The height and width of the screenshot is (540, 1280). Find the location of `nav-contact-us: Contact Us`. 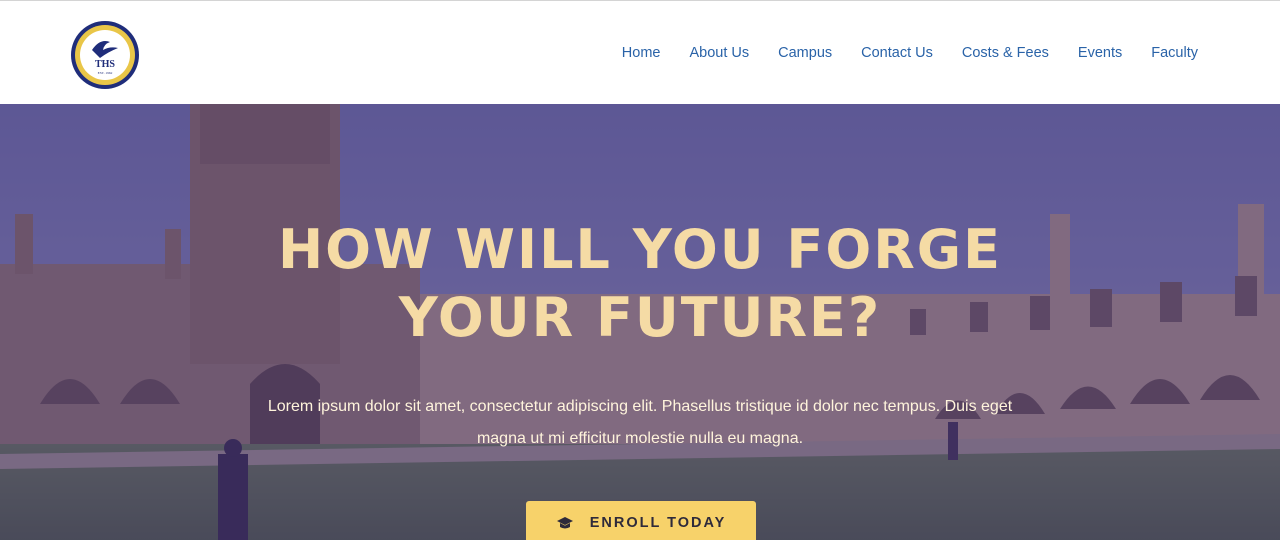

nav-contact-us: Contact Us is located at coordinates (897, 53).